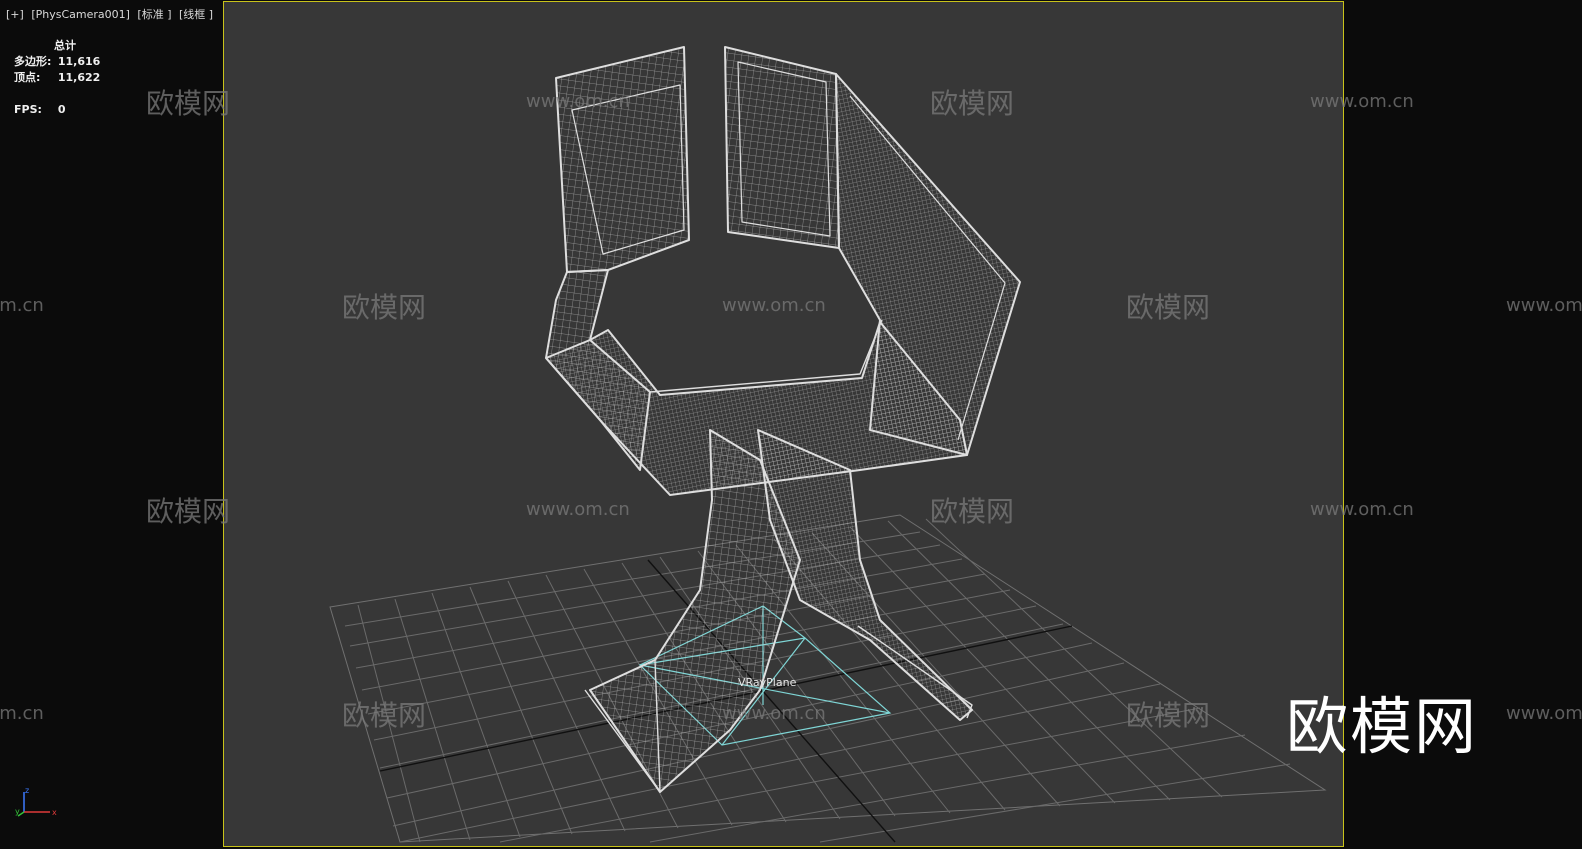 This screenshot has width=1582, height=849. What do you see at coordinates (36, 801) in the screenshot?
I see `axis-gizmo-icon: z x y` at bounding box center [36, 801].